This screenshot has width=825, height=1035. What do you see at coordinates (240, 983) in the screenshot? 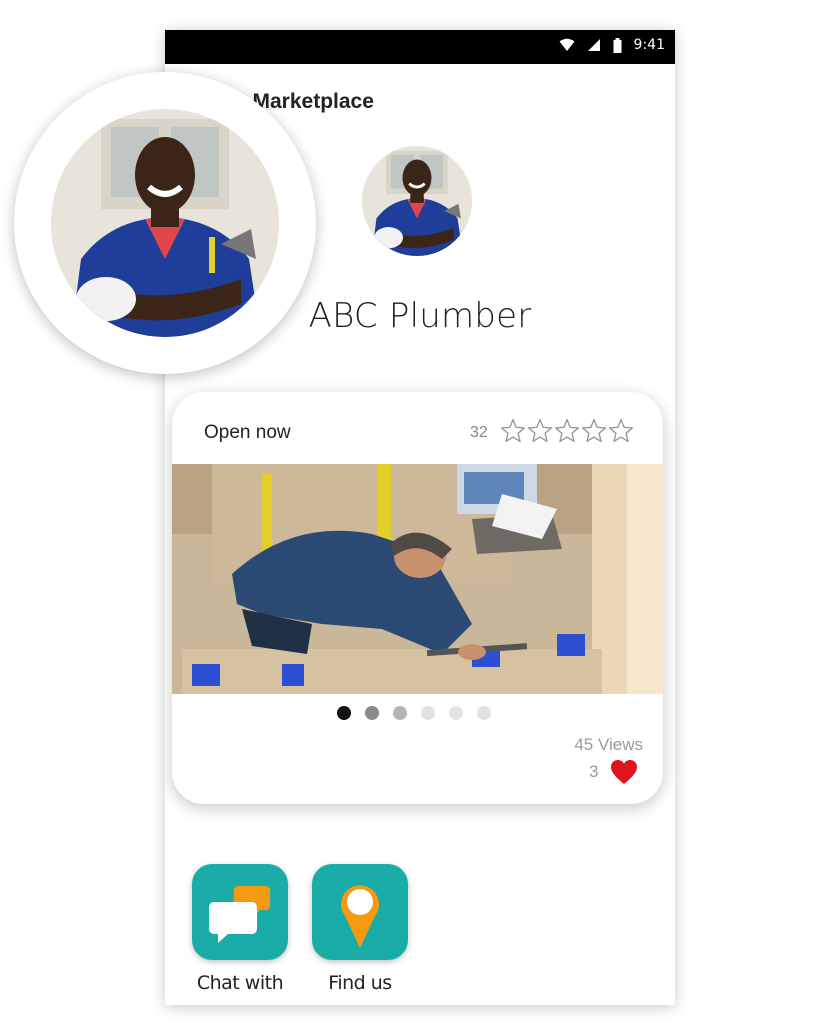
I see `chat-label: Chat with` at bounding box center [240, 983].